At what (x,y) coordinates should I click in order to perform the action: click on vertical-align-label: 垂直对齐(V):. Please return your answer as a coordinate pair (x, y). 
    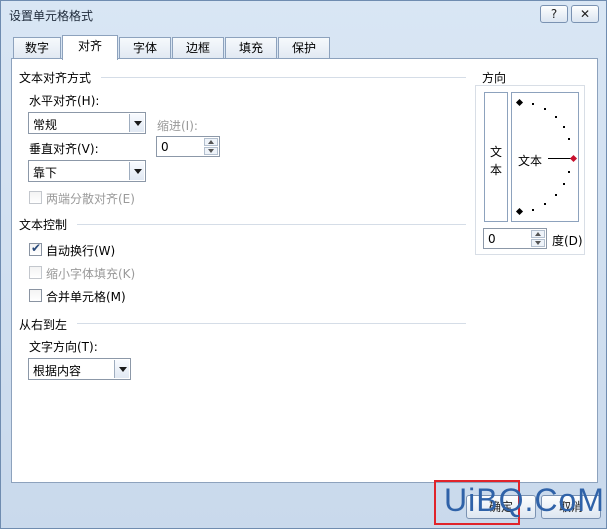
    Looking at the image, I should click on (64, 149).